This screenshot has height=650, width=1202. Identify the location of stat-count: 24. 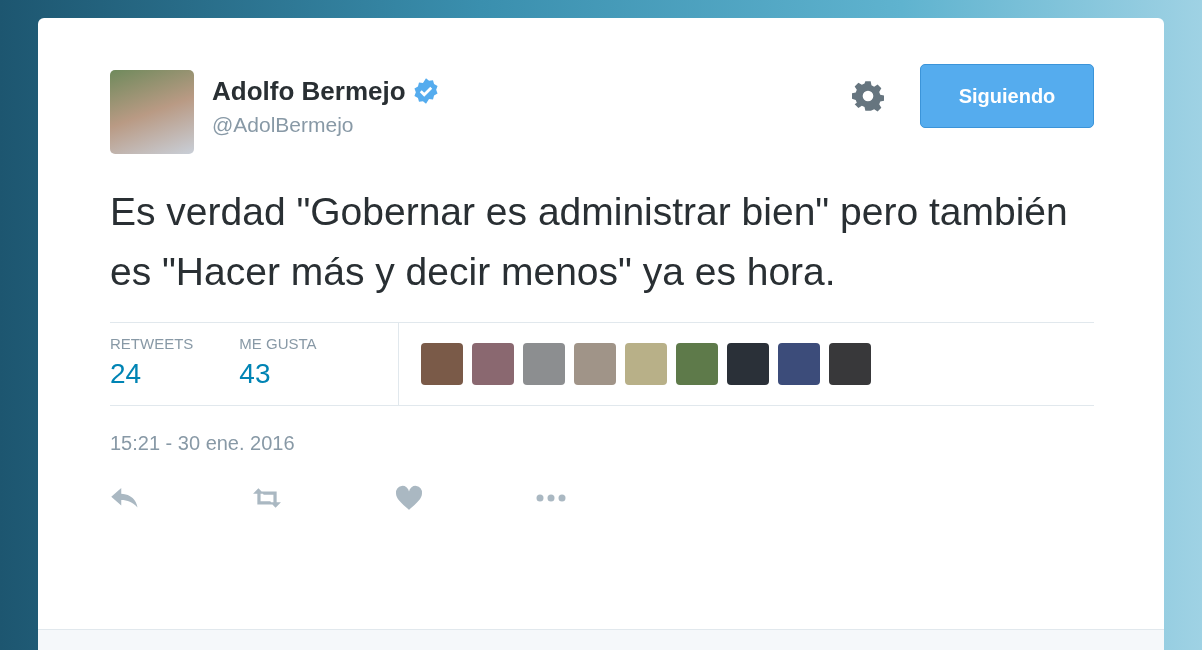
(152, 374).